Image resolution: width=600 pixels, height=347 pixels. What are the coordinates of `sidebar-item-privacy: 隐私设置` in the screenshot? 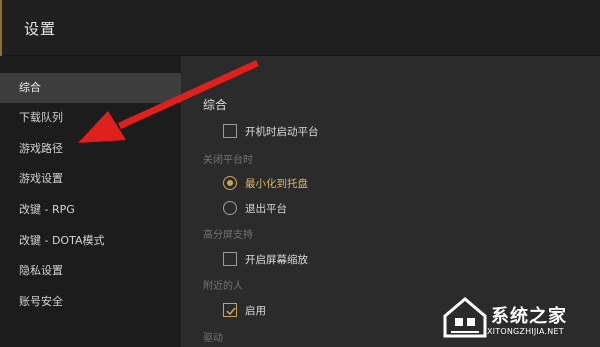 It's located at (90, 271).